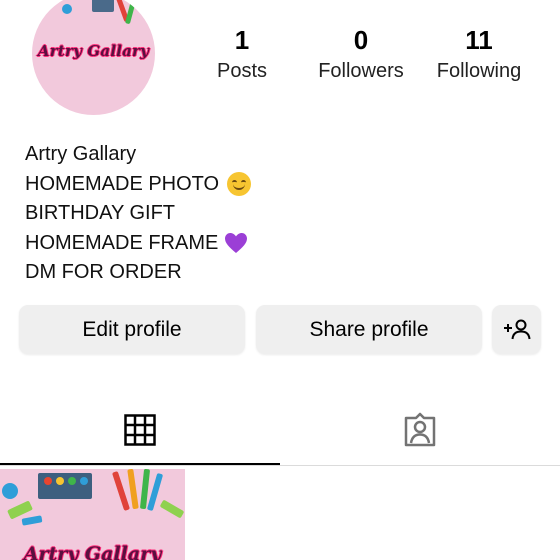 Image resolution: width=560 pixels, height=560 pixels. I want to click on tab-tagged, so click(420, 430).